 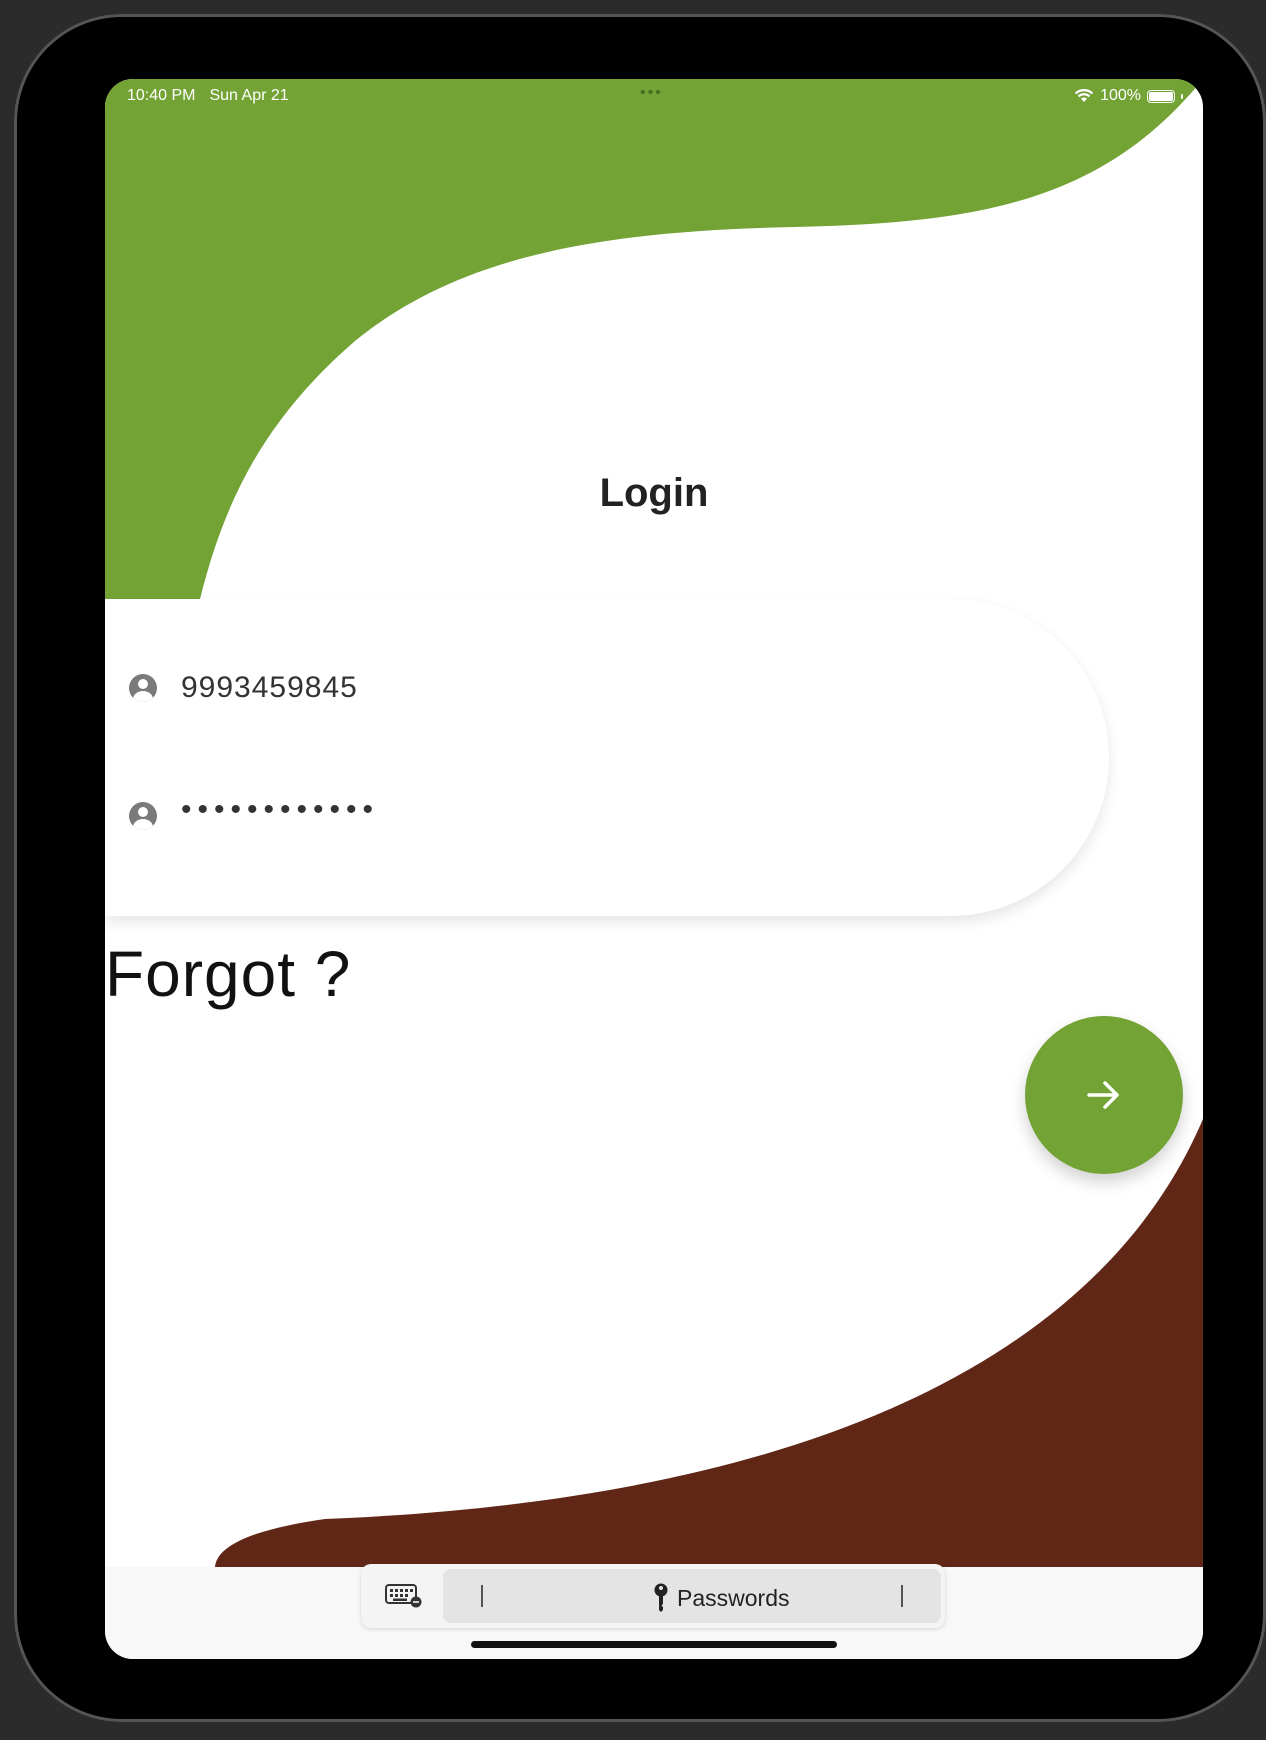 I want to click on wifi-icon, so click(x=1084, y=95).